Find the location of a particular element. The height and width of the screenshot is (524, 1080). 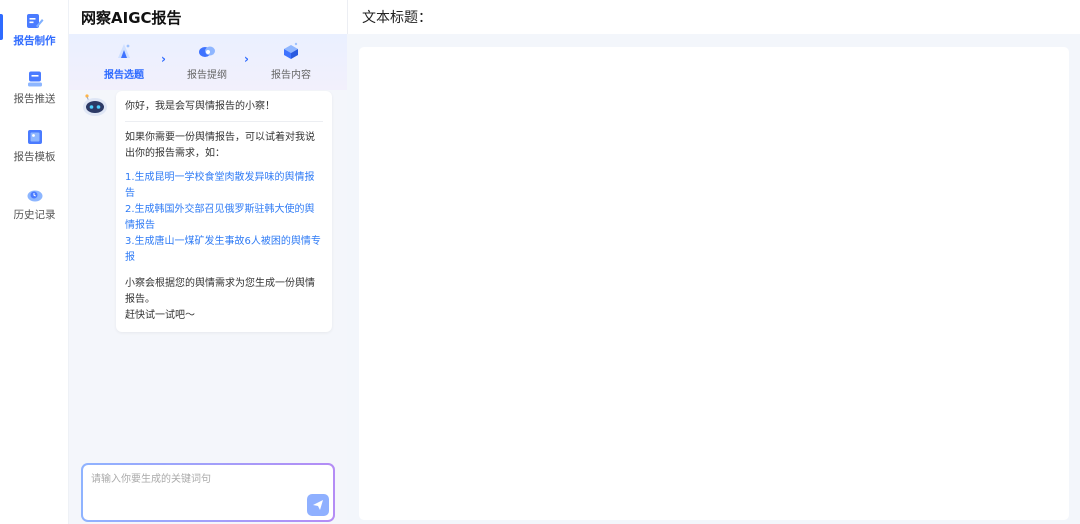

panel-header: 网察AIGC报告 is located at coordinates (208, 17).